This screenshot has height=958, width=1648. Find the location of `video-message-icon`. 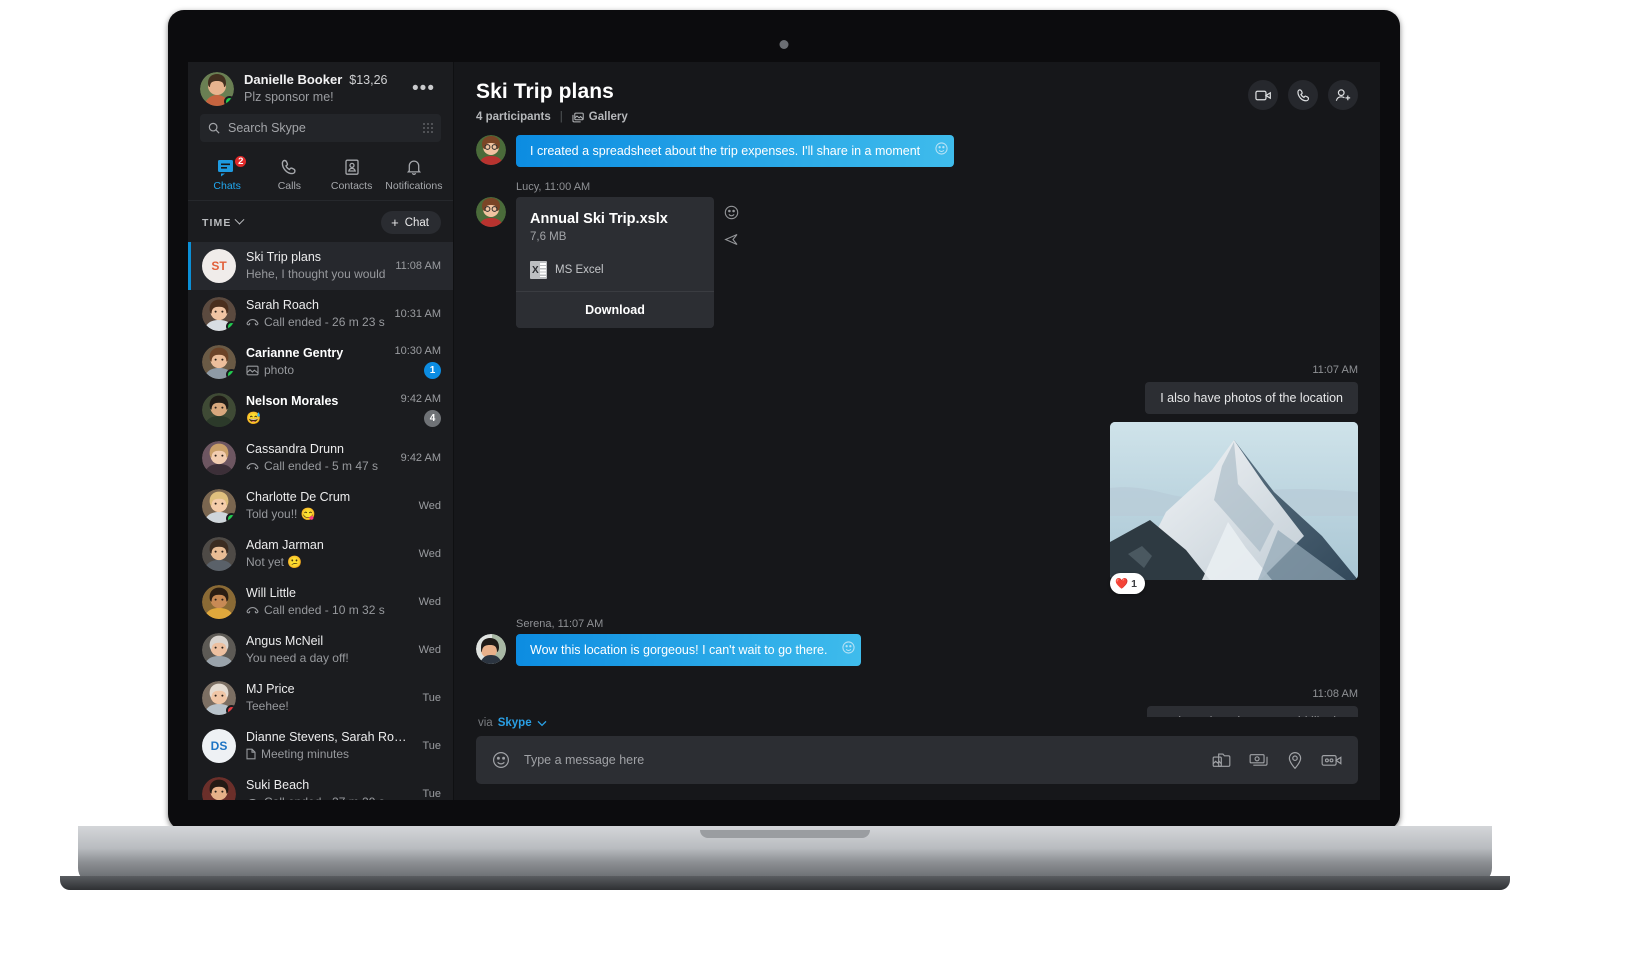

video-message-icon is located at coordinates (1331, 760).